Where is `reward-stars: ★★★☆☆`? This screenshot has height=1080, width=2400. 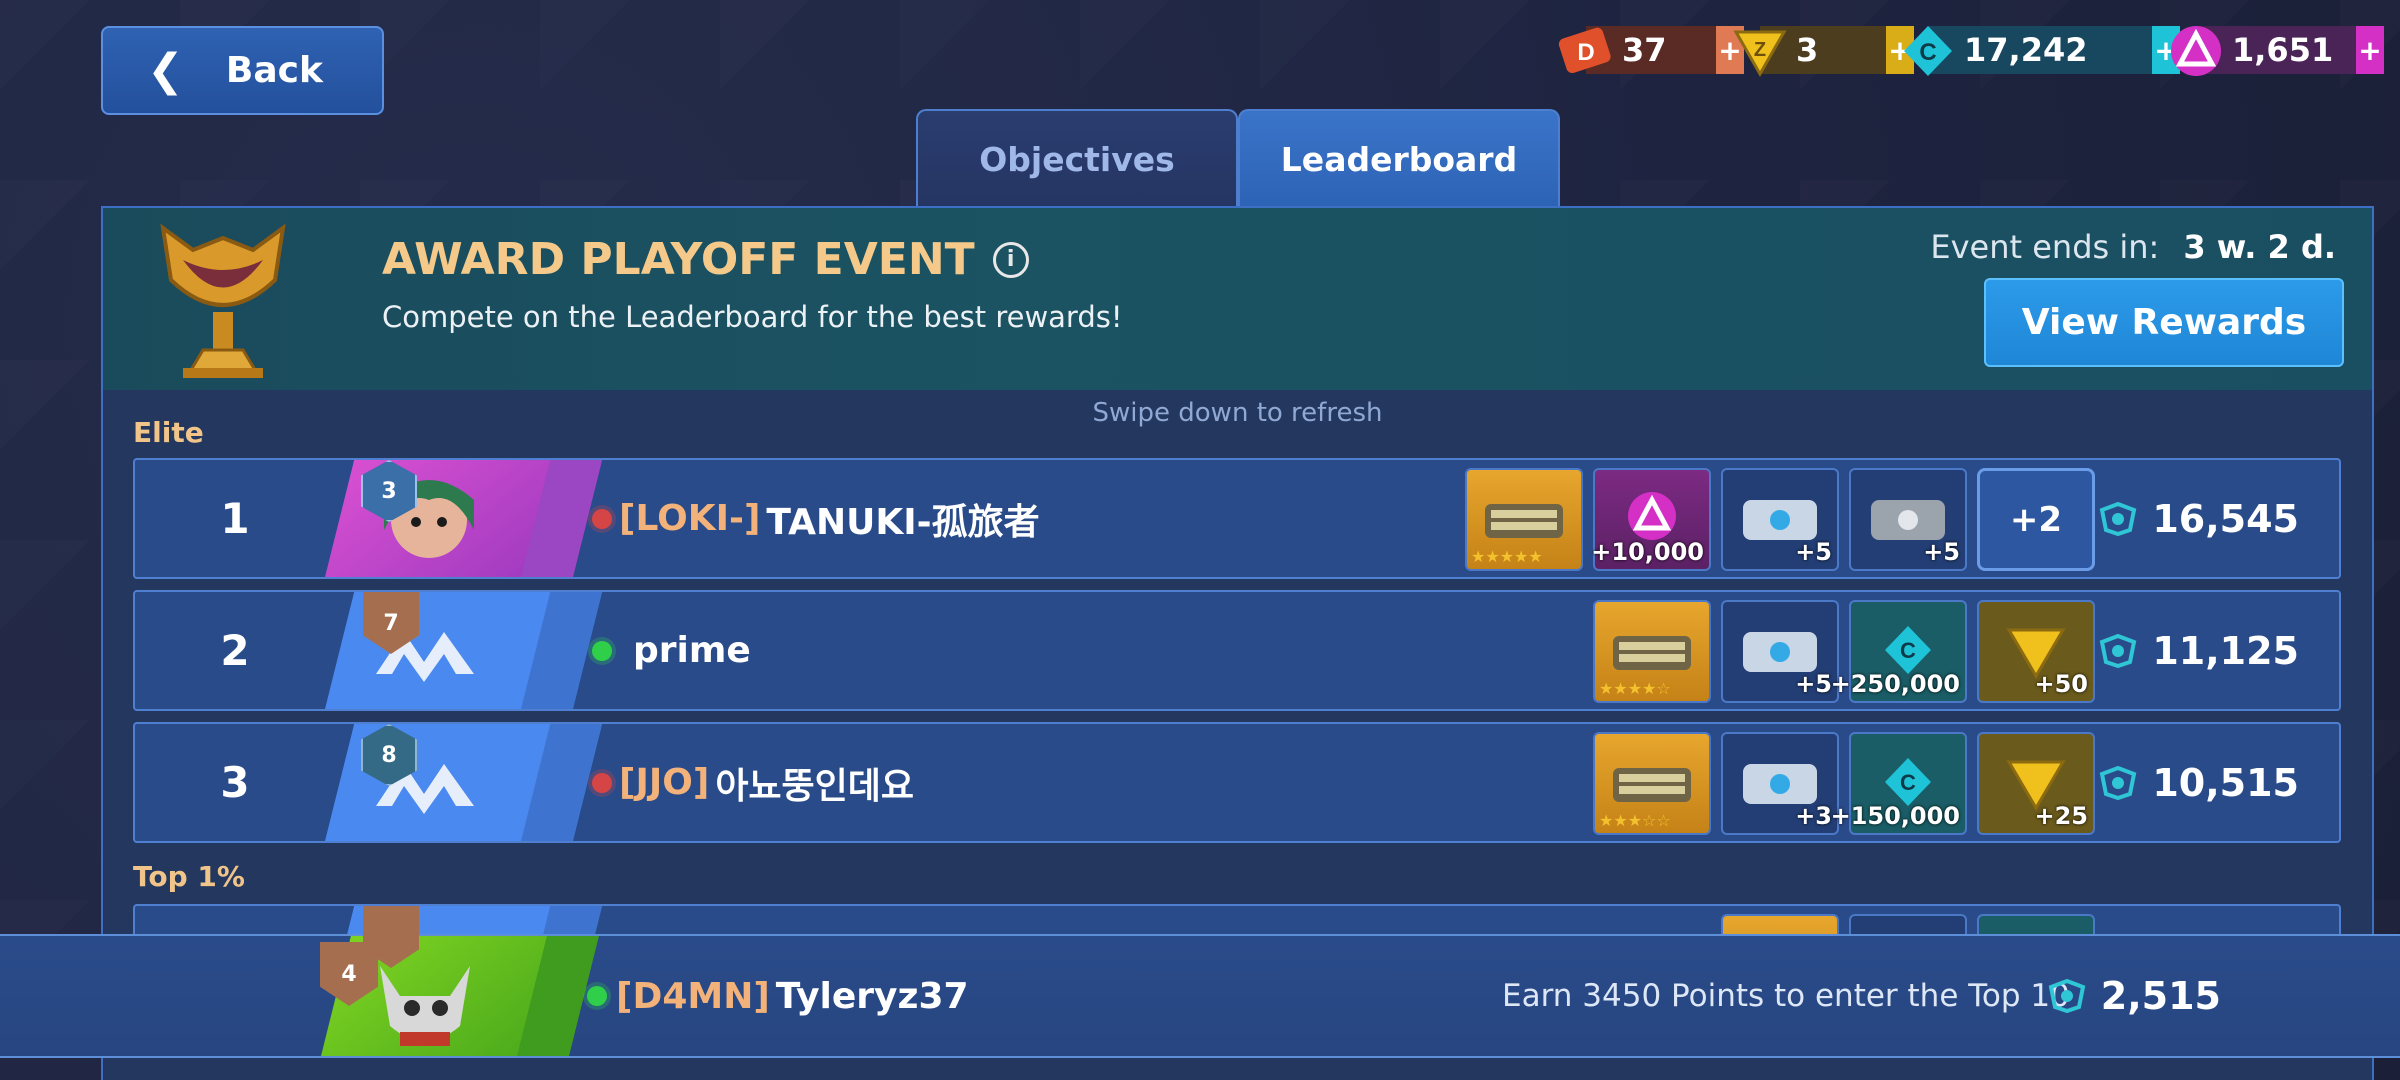 reward-stars: ★★★☆☆ is located at coordinates (1635, 820).